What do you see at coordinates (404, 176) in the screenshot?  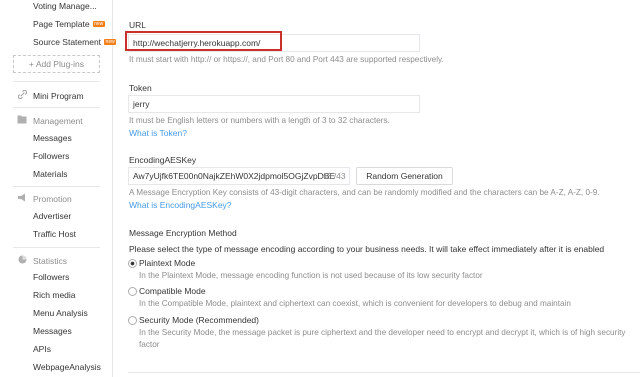 I see `random-generation-button: Random Generation` at bounding box center [404, 176].